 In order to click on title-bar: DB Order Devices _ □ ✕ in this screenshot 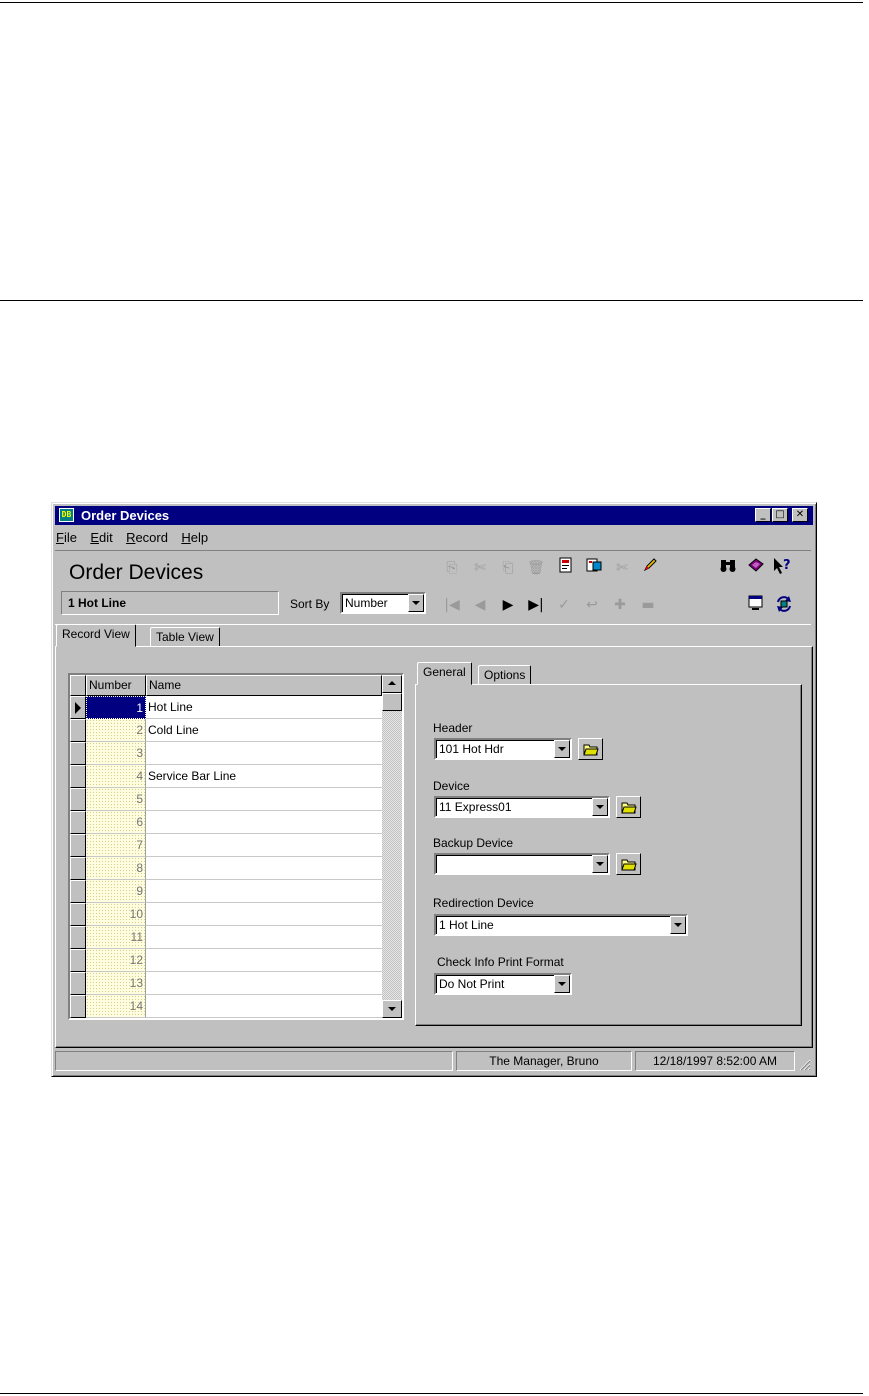, I will do `click(434, 515)`.